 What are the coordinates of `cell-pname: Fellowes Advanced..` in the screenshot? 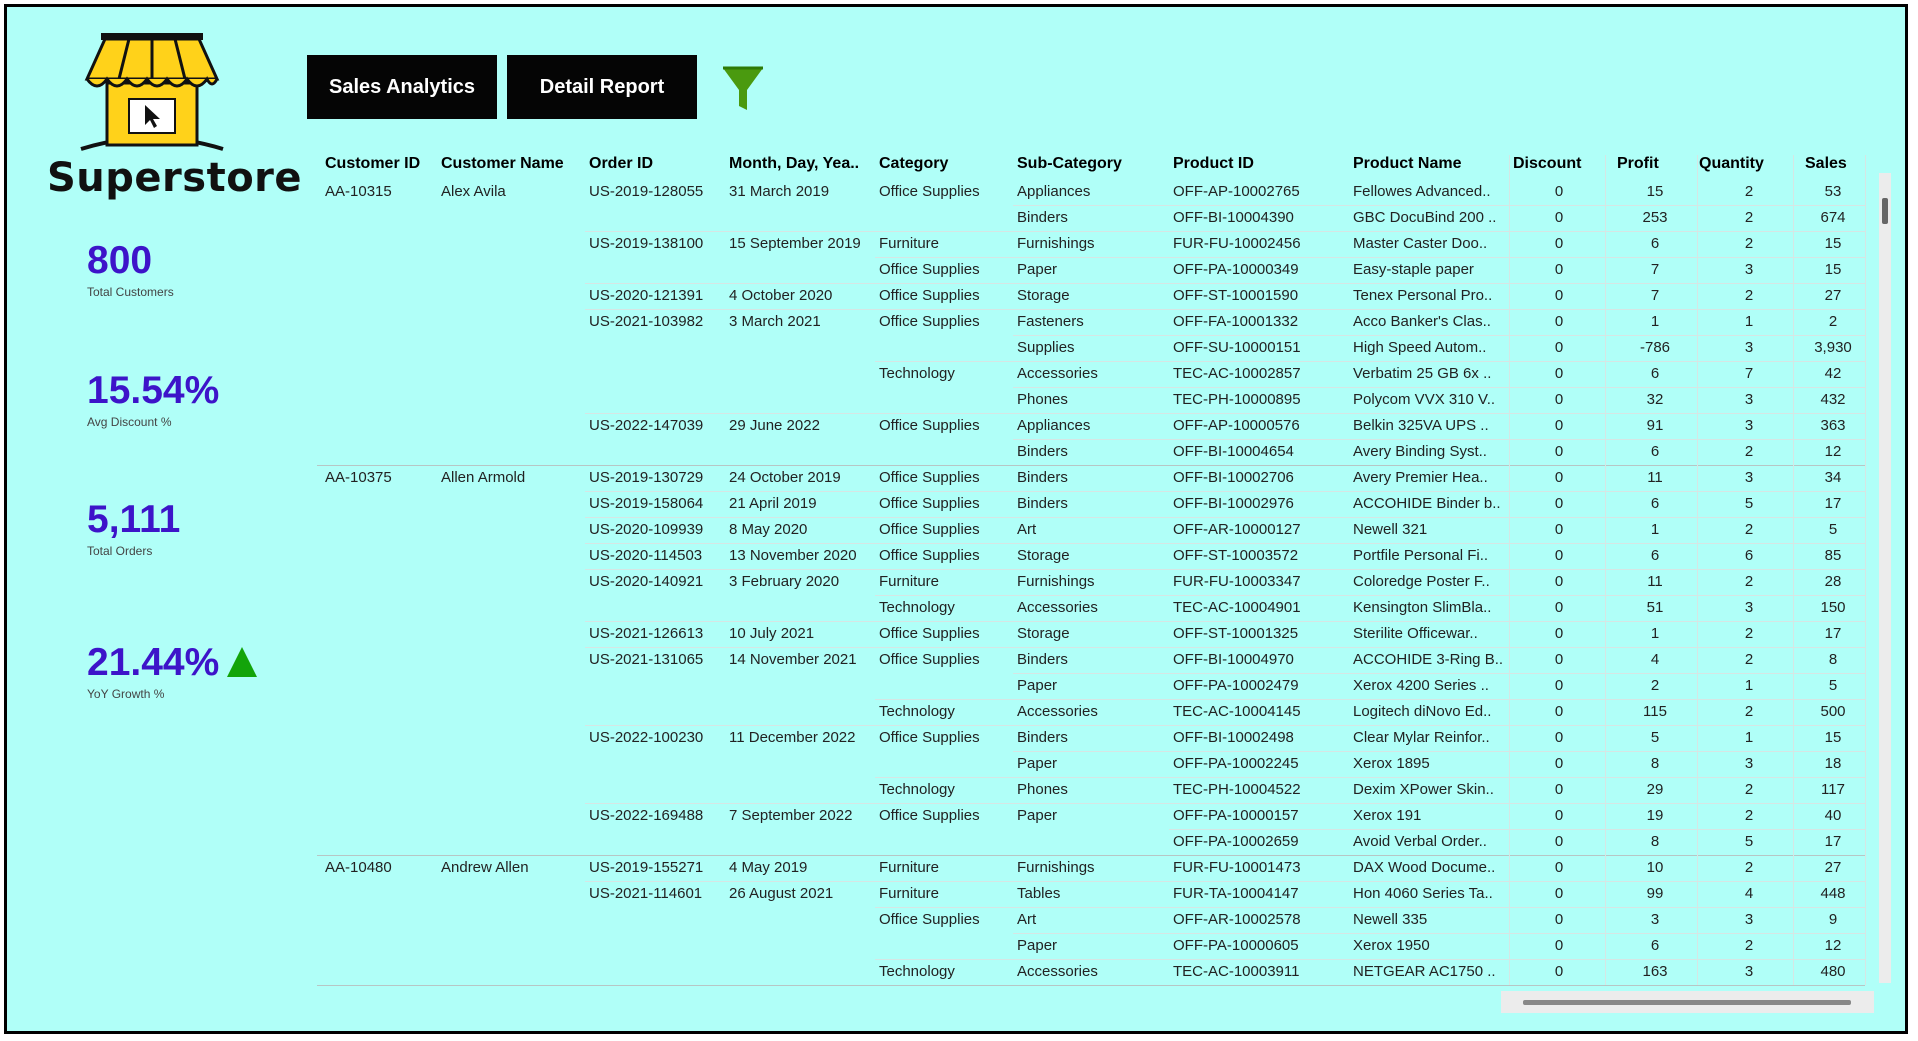 It's located at (1422, 191).